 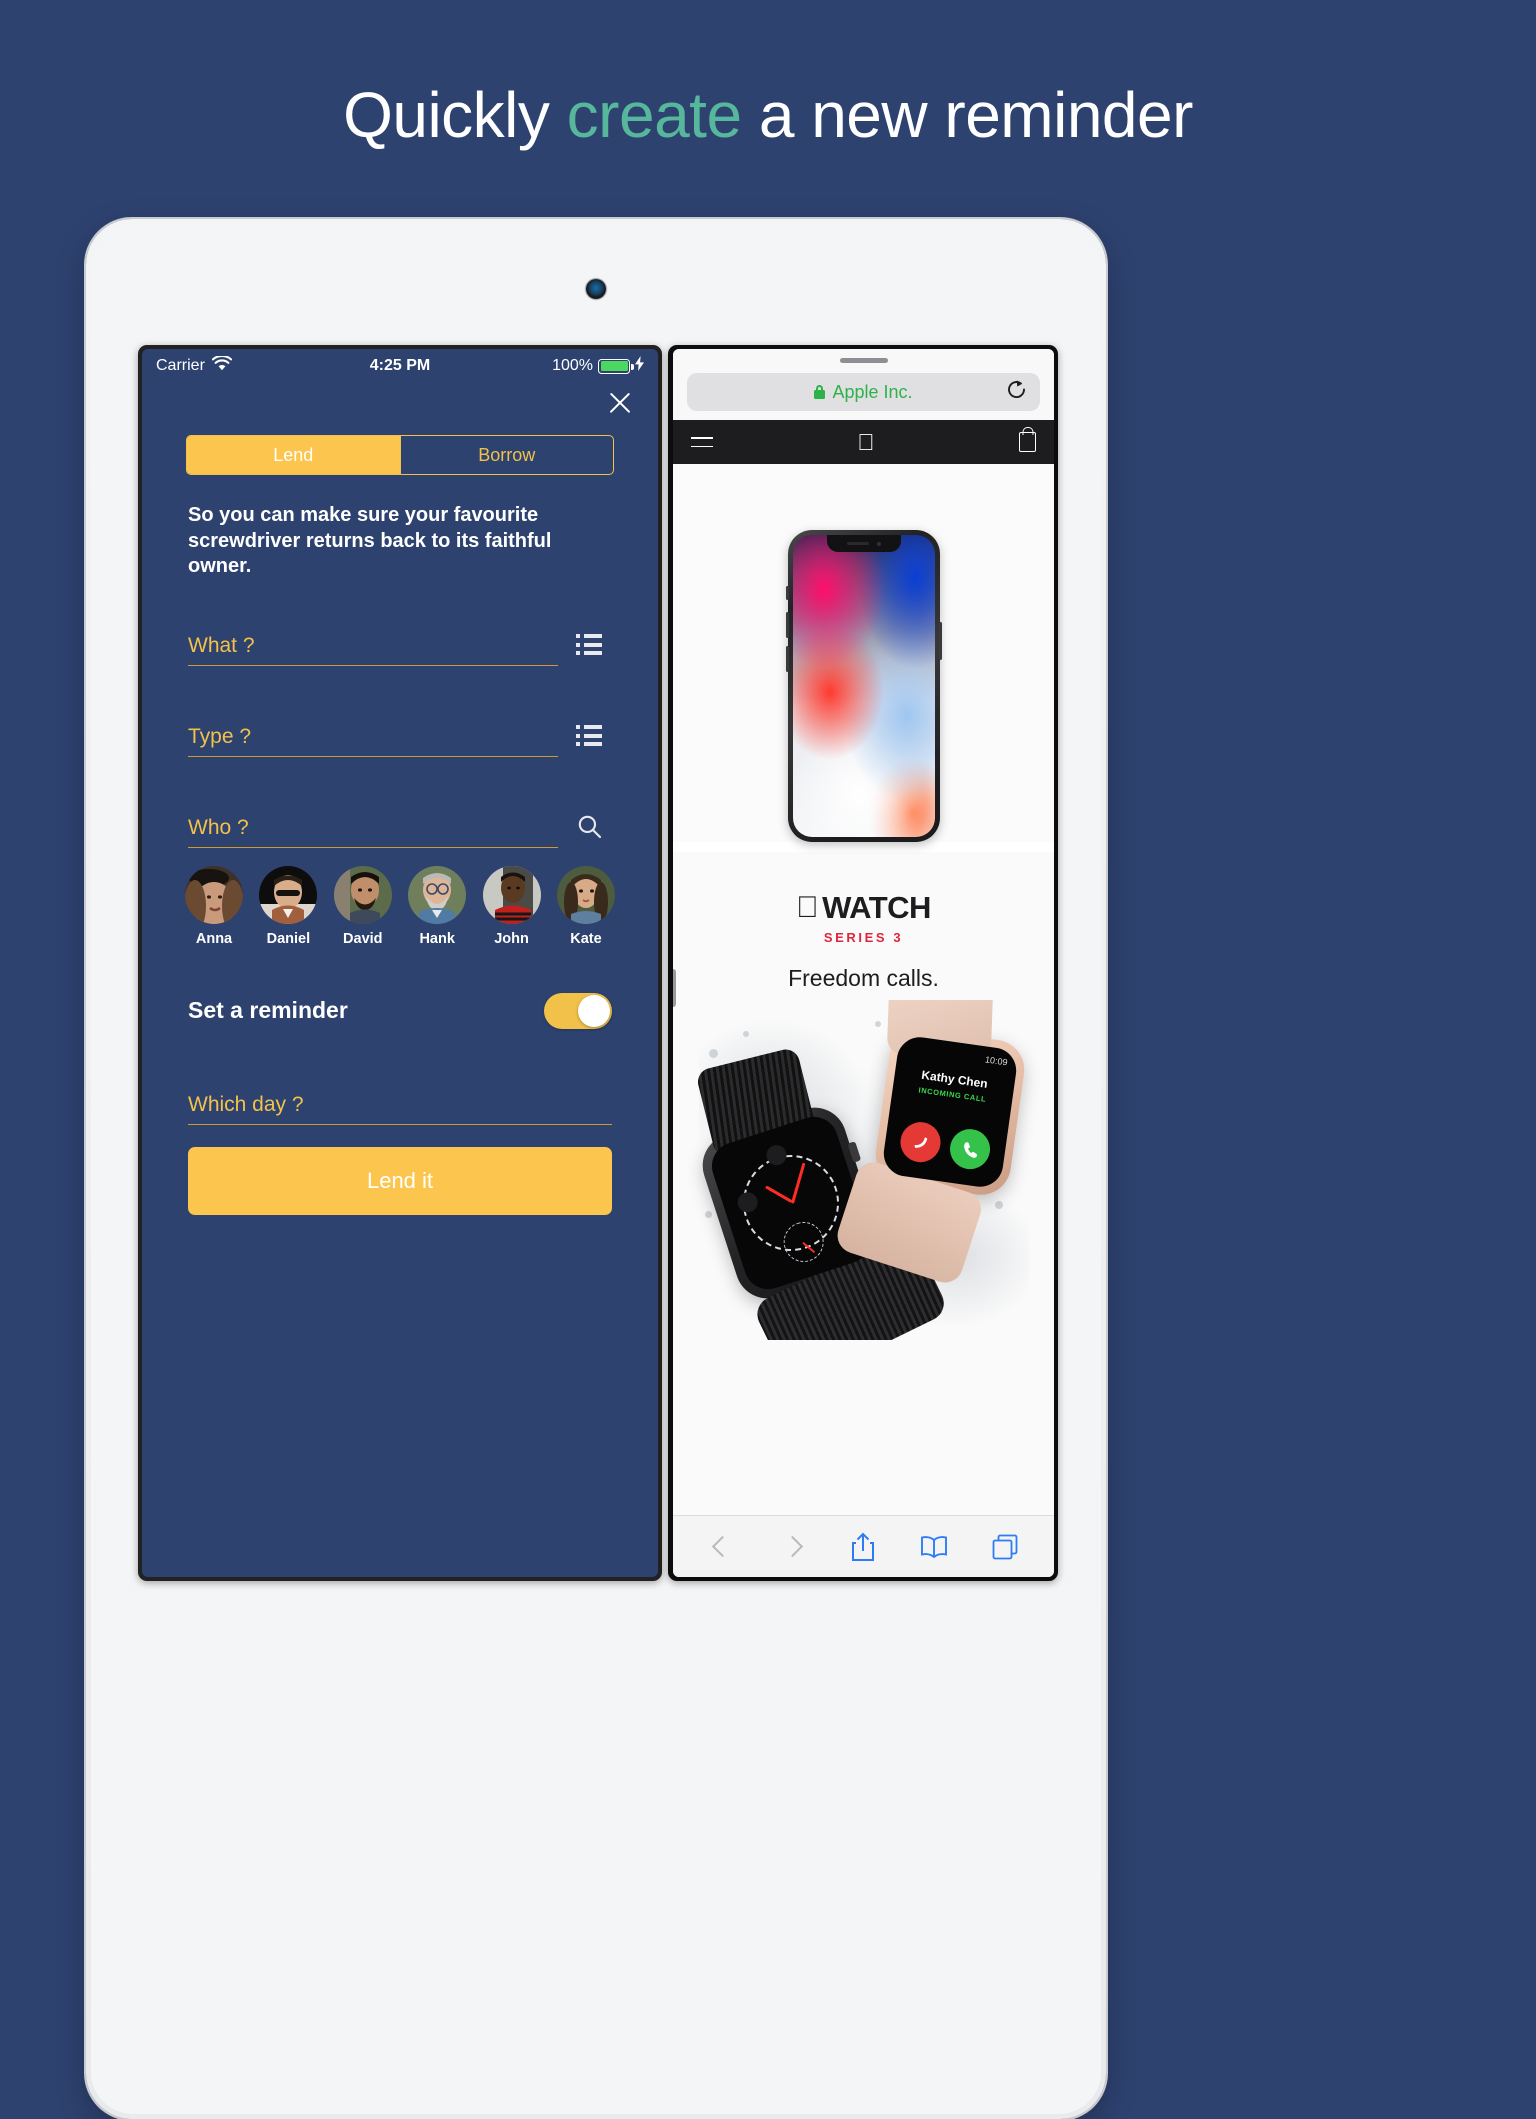 I want to click on safari-browser: Apple Inc. , so click(x=863, y=963).